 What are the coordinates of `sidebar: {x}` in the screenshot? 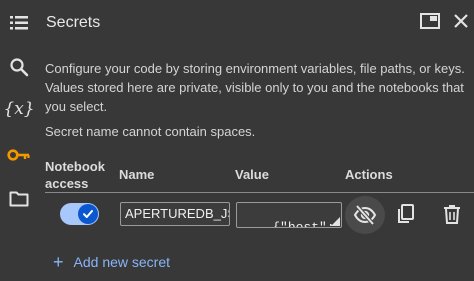 It's located at (19, 140).